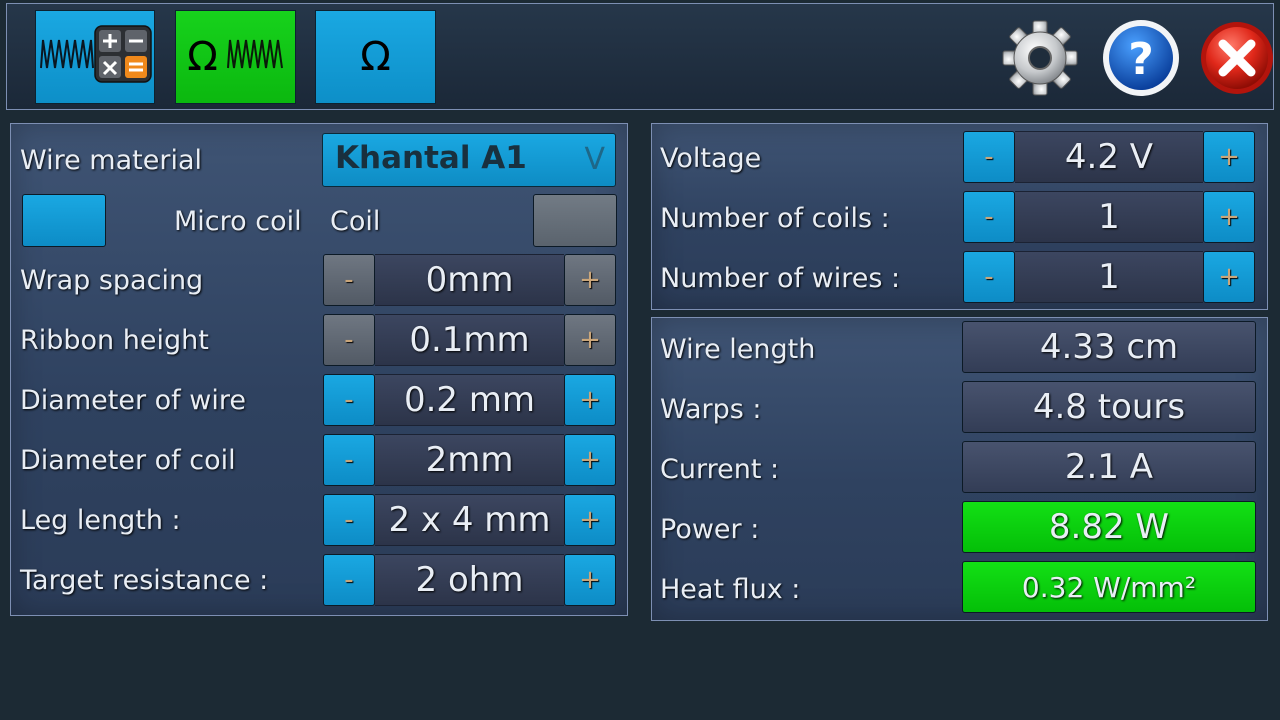 The image size is (1280, 720). What do you see at coordinates (590, 460) in the screenshot?
I see `coil-diameter-plus-button: +` at bounding box center [590, 460].